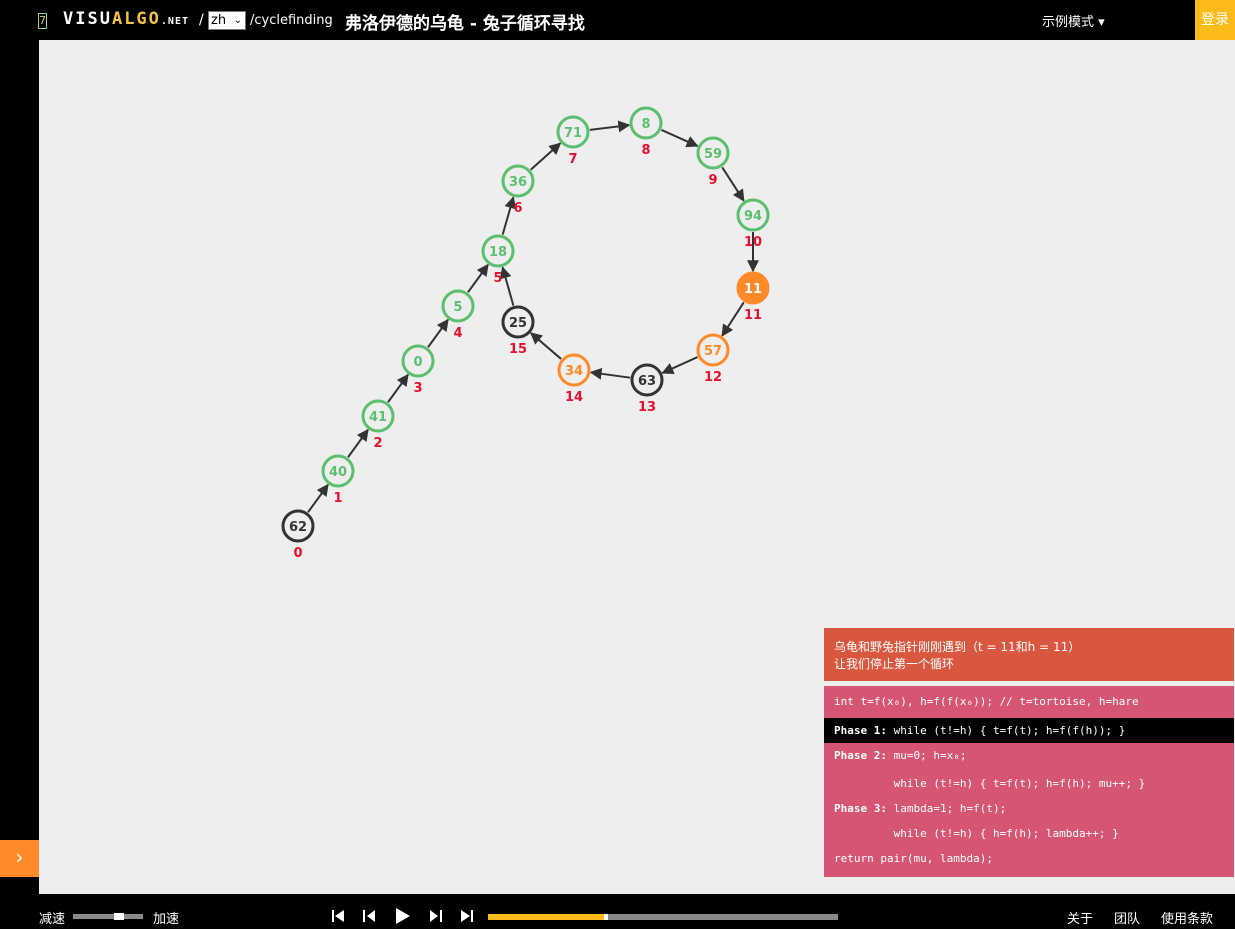 Image resolution: width=1235 pixels, height=929 pixels. Describe the element at coordinates (467, 916) in the screenshot. I see `go-to-end-icon` at that location.